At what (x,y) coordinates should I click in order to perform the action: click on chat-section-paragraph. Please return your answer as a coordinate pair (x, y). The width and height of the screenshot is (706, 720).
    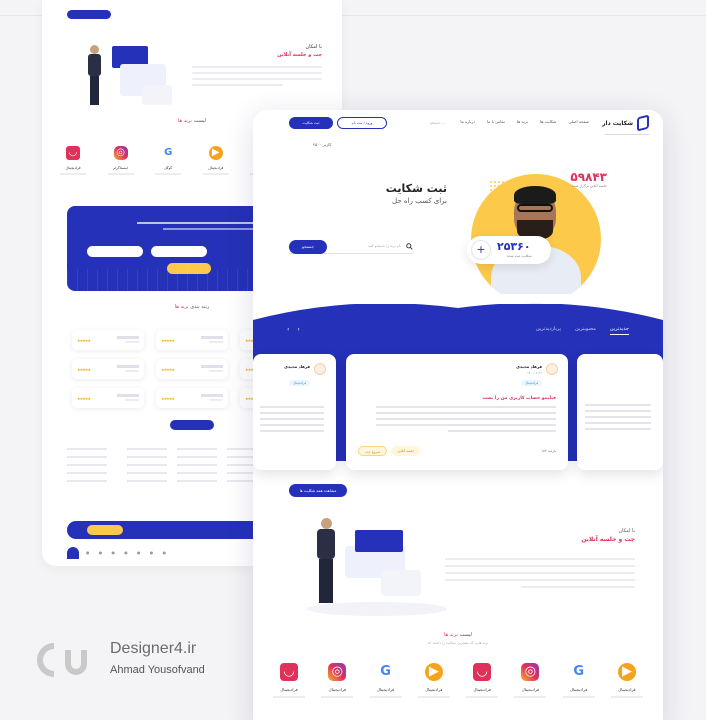
    Looking at the image, I should click on (540, 575).